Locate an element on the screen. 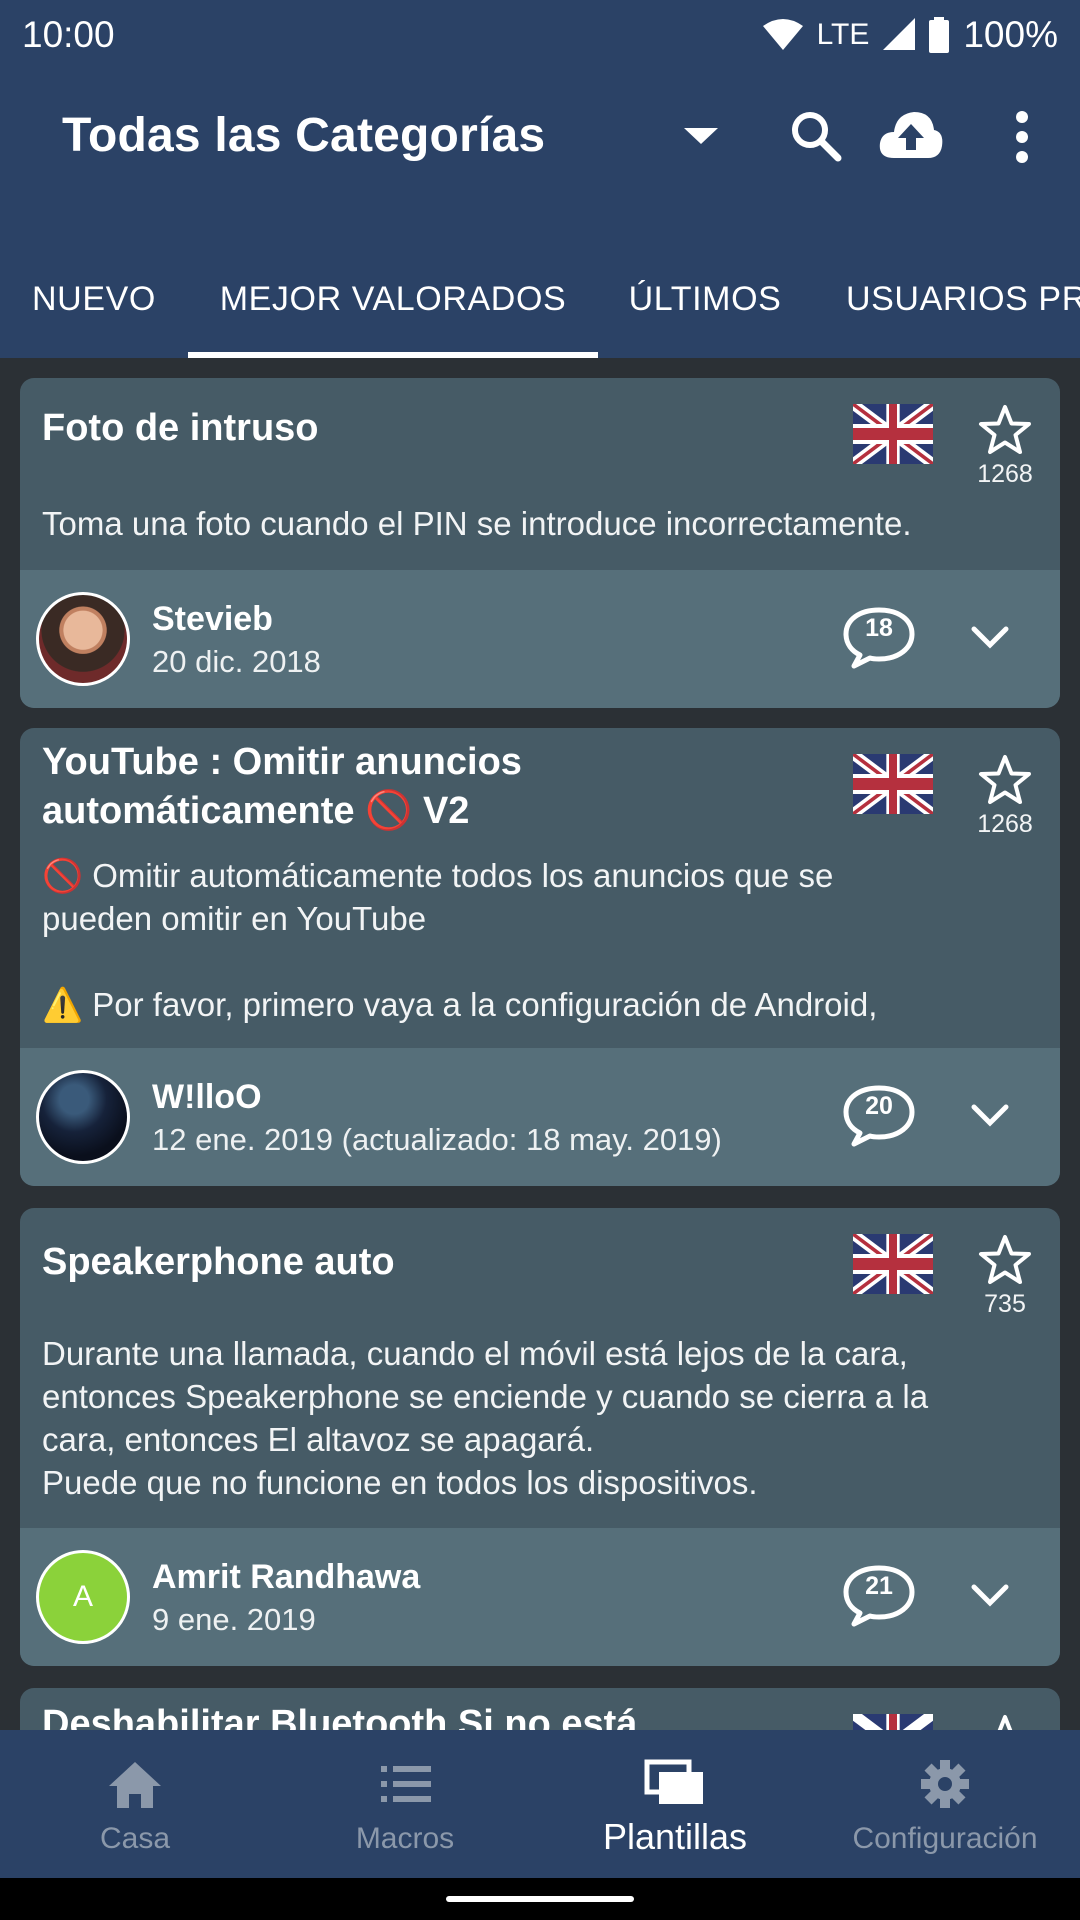  nav-configuracion: Configuración is located at coordinates (945, 1804).